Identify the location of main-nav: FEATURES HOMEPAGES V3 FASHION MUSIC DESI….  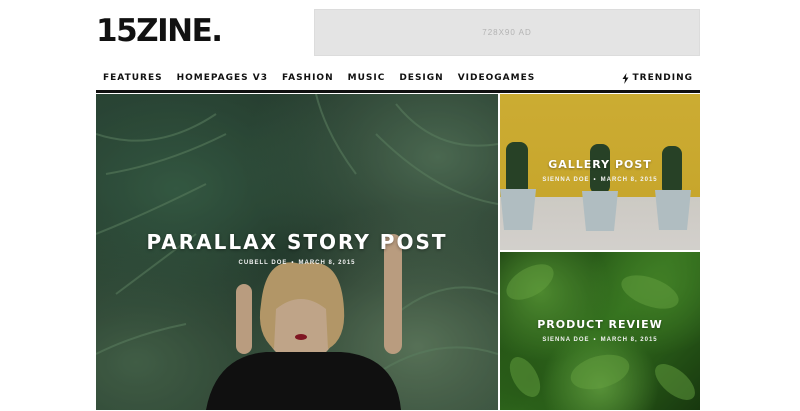
(398, 78).